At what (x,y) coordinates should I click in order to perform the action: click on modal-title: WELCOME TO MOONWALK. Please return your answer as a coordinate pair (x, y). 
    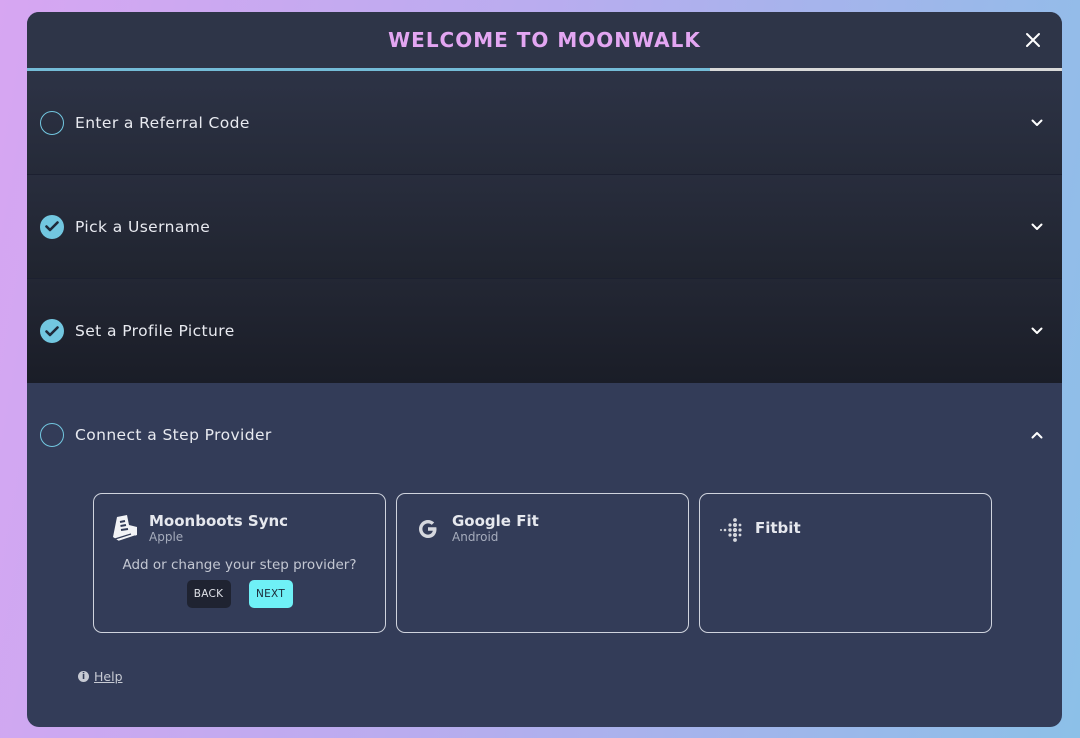
    Looking at the image, I should click on (544, 40).